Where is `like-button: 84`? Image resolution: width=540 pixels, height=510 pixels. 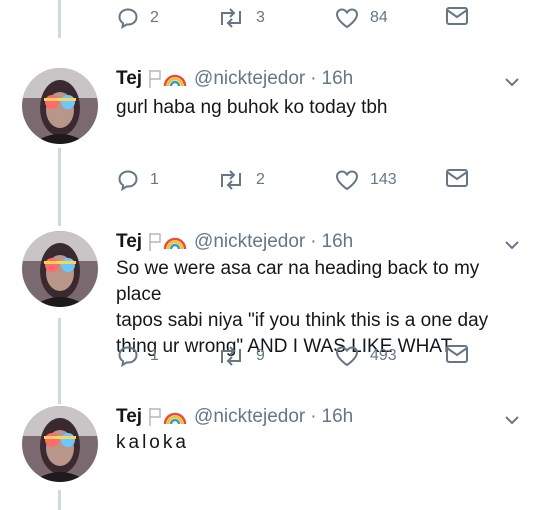 like-button: 84 is located at coordinates (361, 18).